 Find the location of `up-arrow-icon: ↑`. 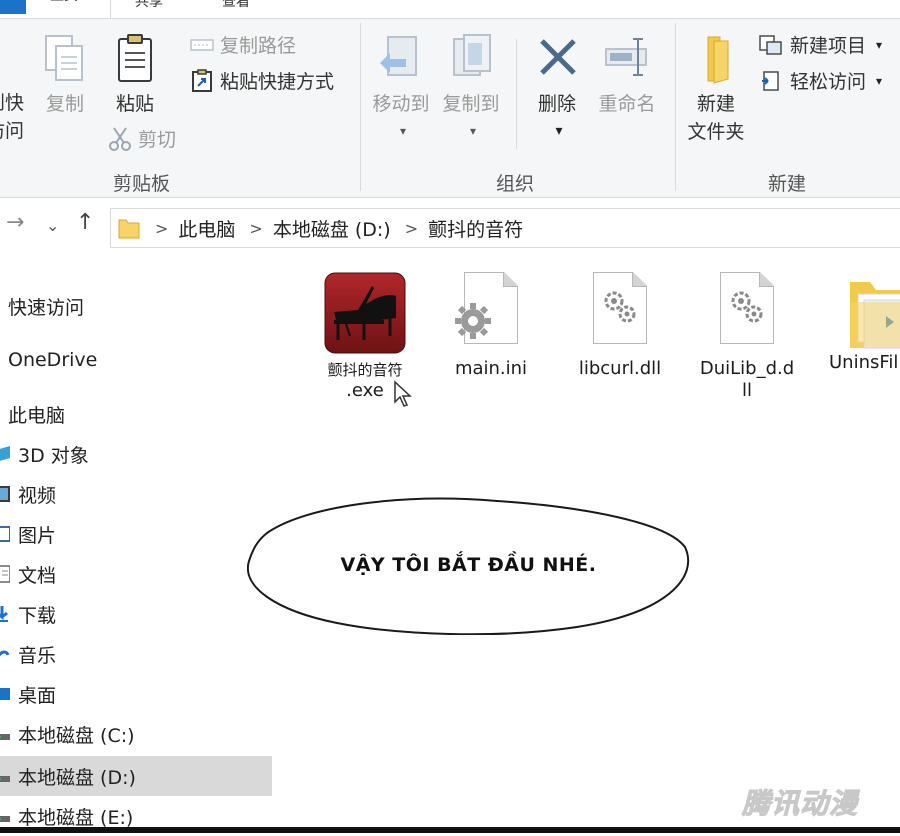

up-arrow-icon: ↑ is located at coordinates (85, 222).